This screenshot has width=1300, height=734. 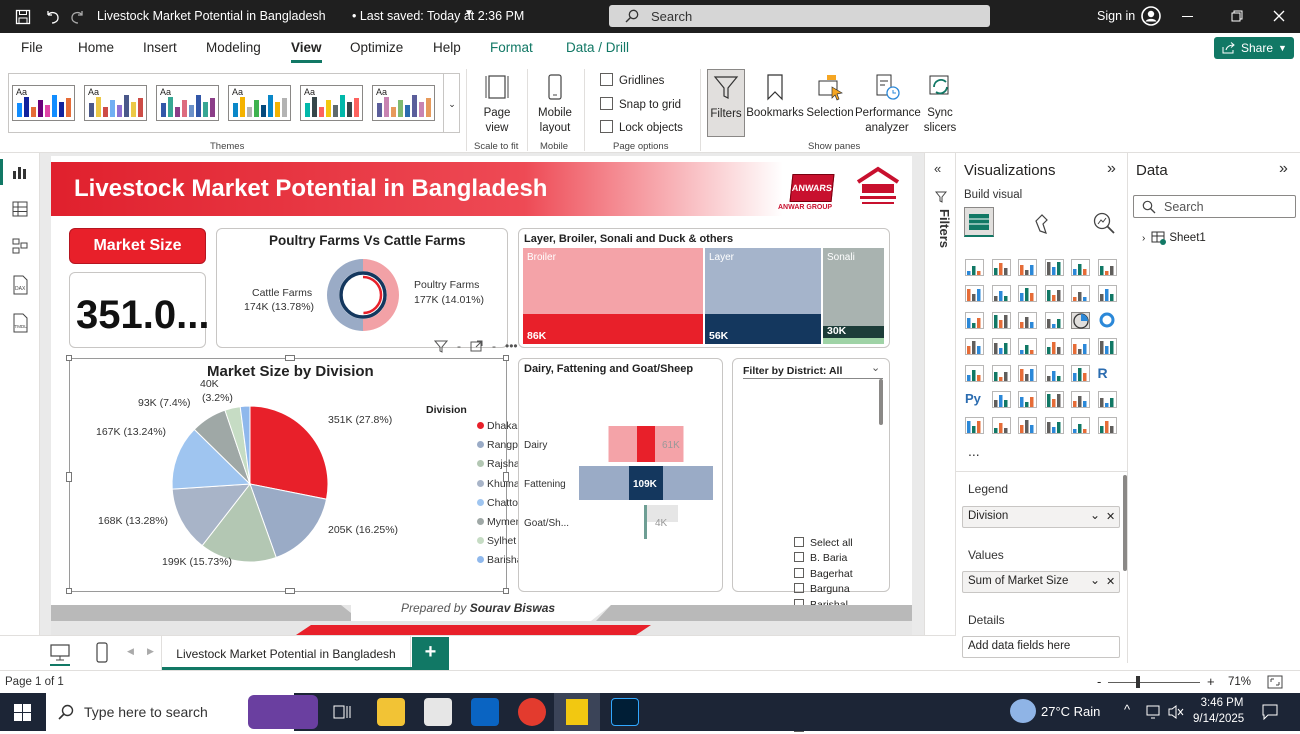 What do you see at coordinates (1001, 320) in the screenshot?
I see `waterfall-icon` at bounding box center [1001, 320].